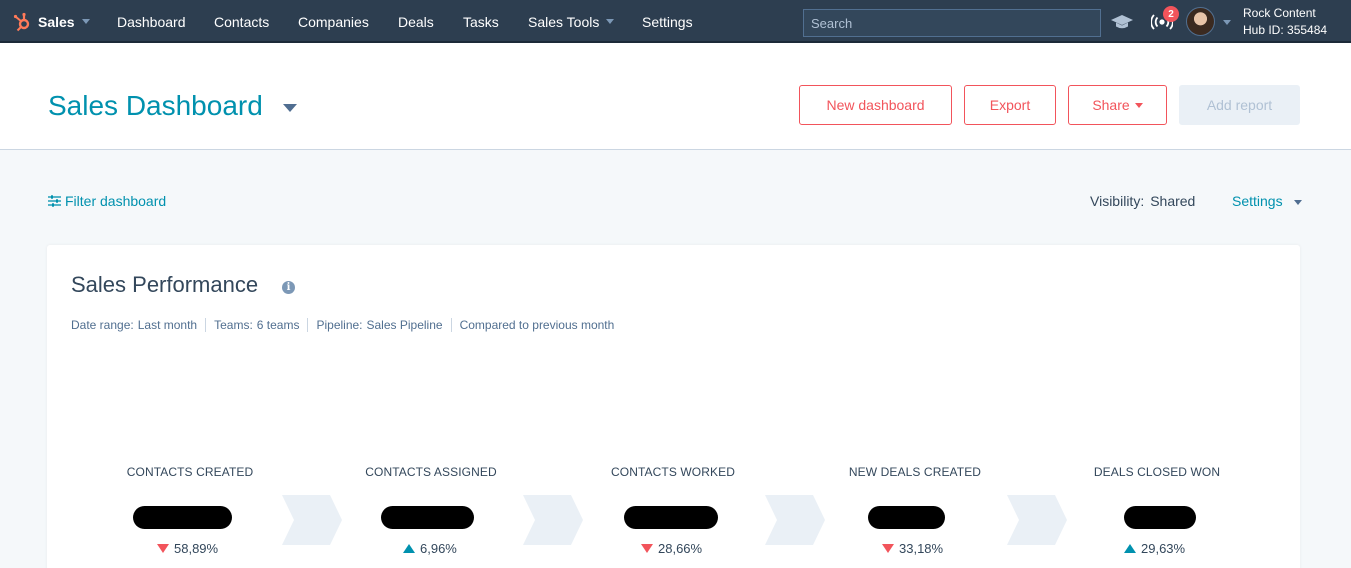 The image size is (1351, 568). Describe the element at coordinates (56, 21) in the screenshot. I see `brand-label: Sales` at that location.